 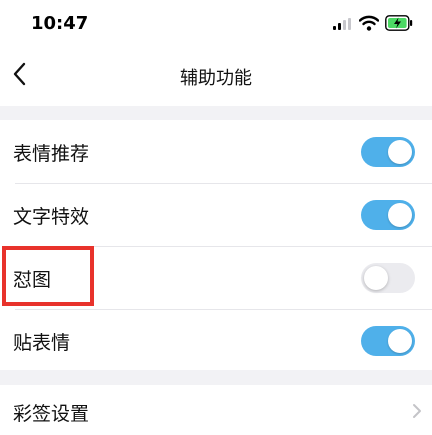 What do you see at coordinates (342, 24) in the screenshot?
I see `signal-icon` at bounding box center [342, 24].